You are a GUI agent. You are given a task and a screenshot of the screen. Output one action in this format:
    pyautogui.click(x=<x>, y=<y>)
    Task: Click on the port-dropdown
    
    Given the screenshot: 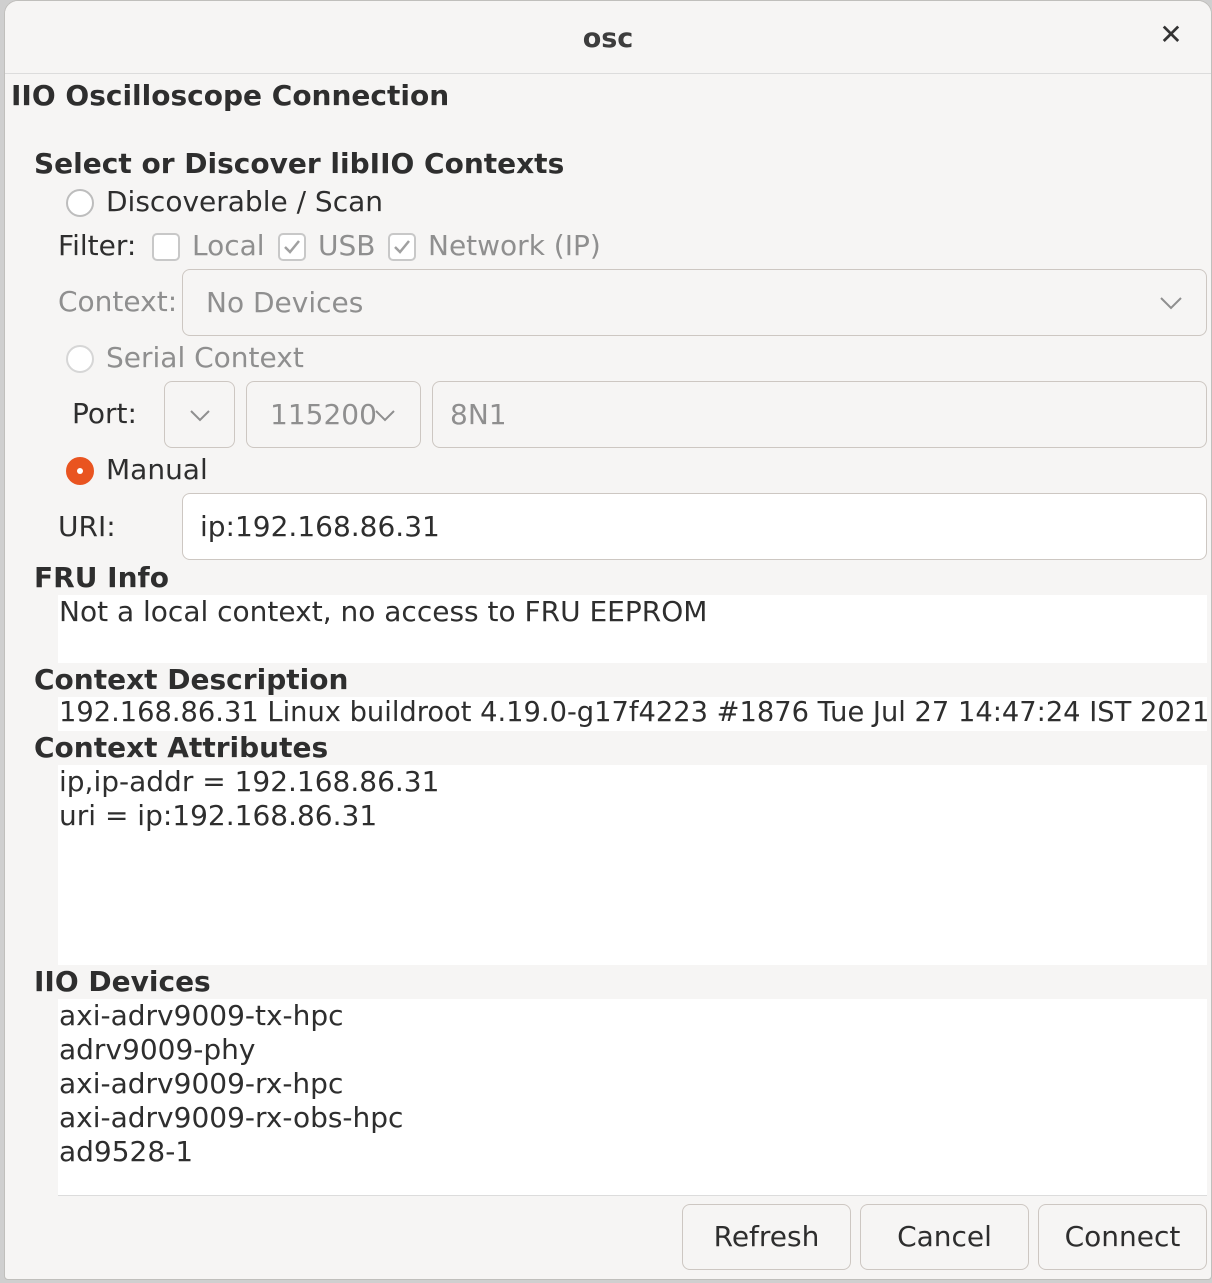 What is the action you would take?
    pyautogui.click(x=199, y=414)
    